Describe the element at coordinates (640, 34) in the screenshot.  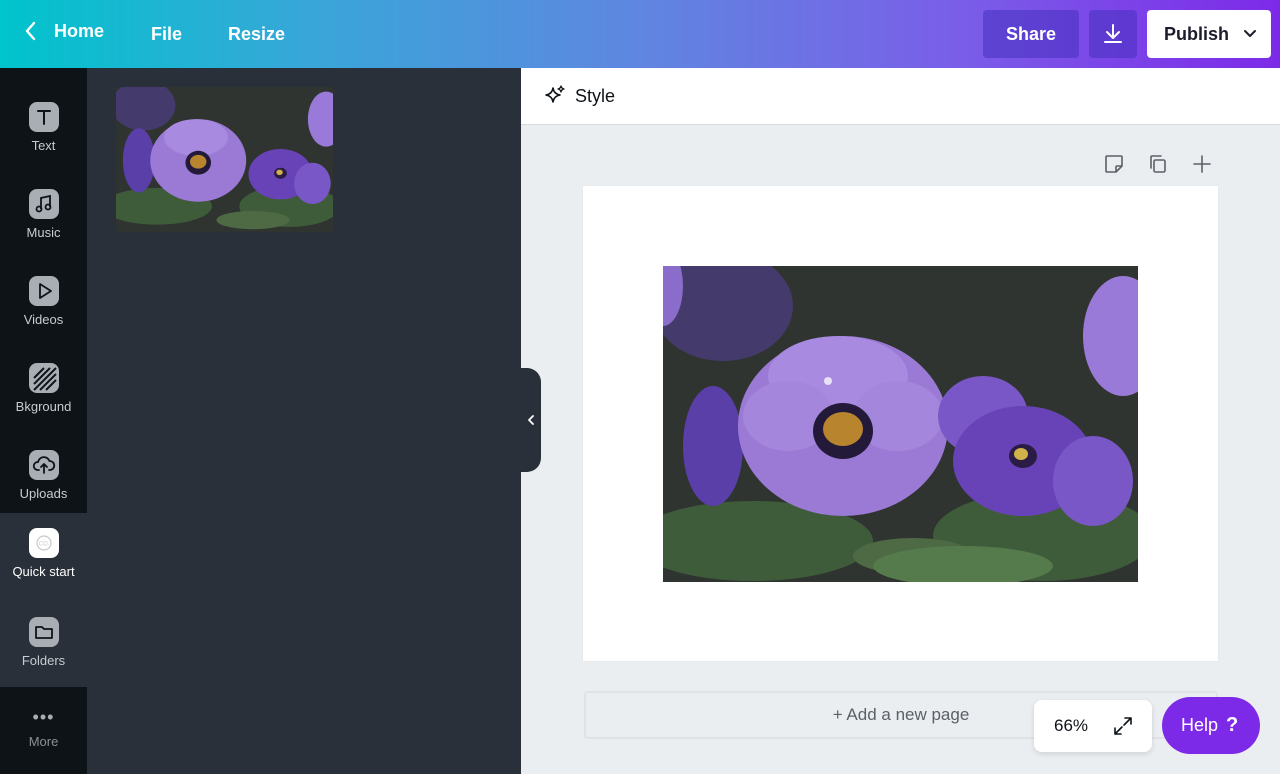
I see `top-bar: Home File Resize Share Publish` at that location.